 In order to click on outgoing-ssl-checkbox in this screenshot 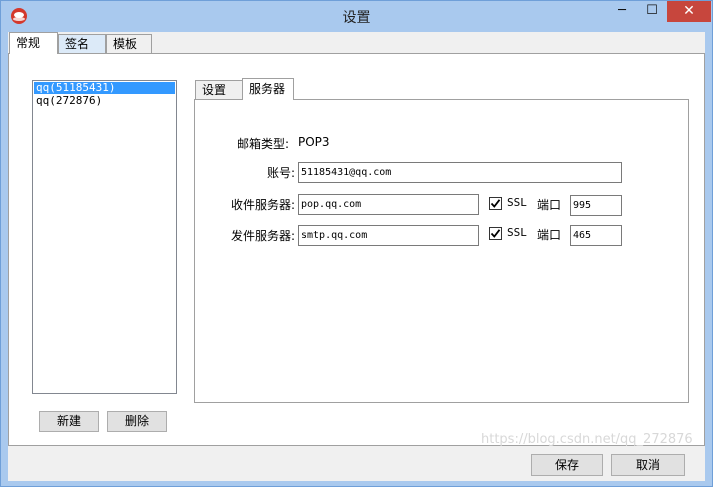, I will do `click(495, 233)`.